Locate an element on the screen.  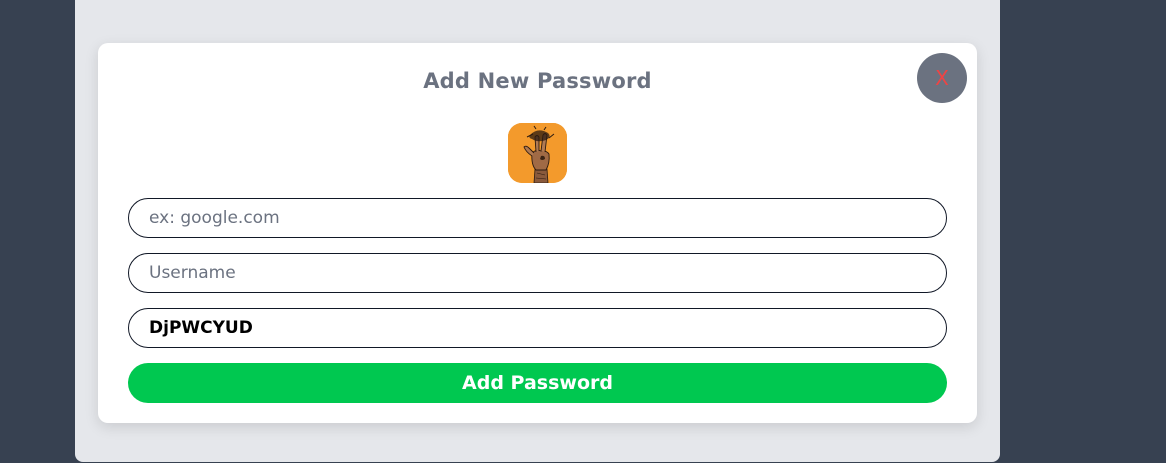
close-icon: X is located at coordinates (942, 78).